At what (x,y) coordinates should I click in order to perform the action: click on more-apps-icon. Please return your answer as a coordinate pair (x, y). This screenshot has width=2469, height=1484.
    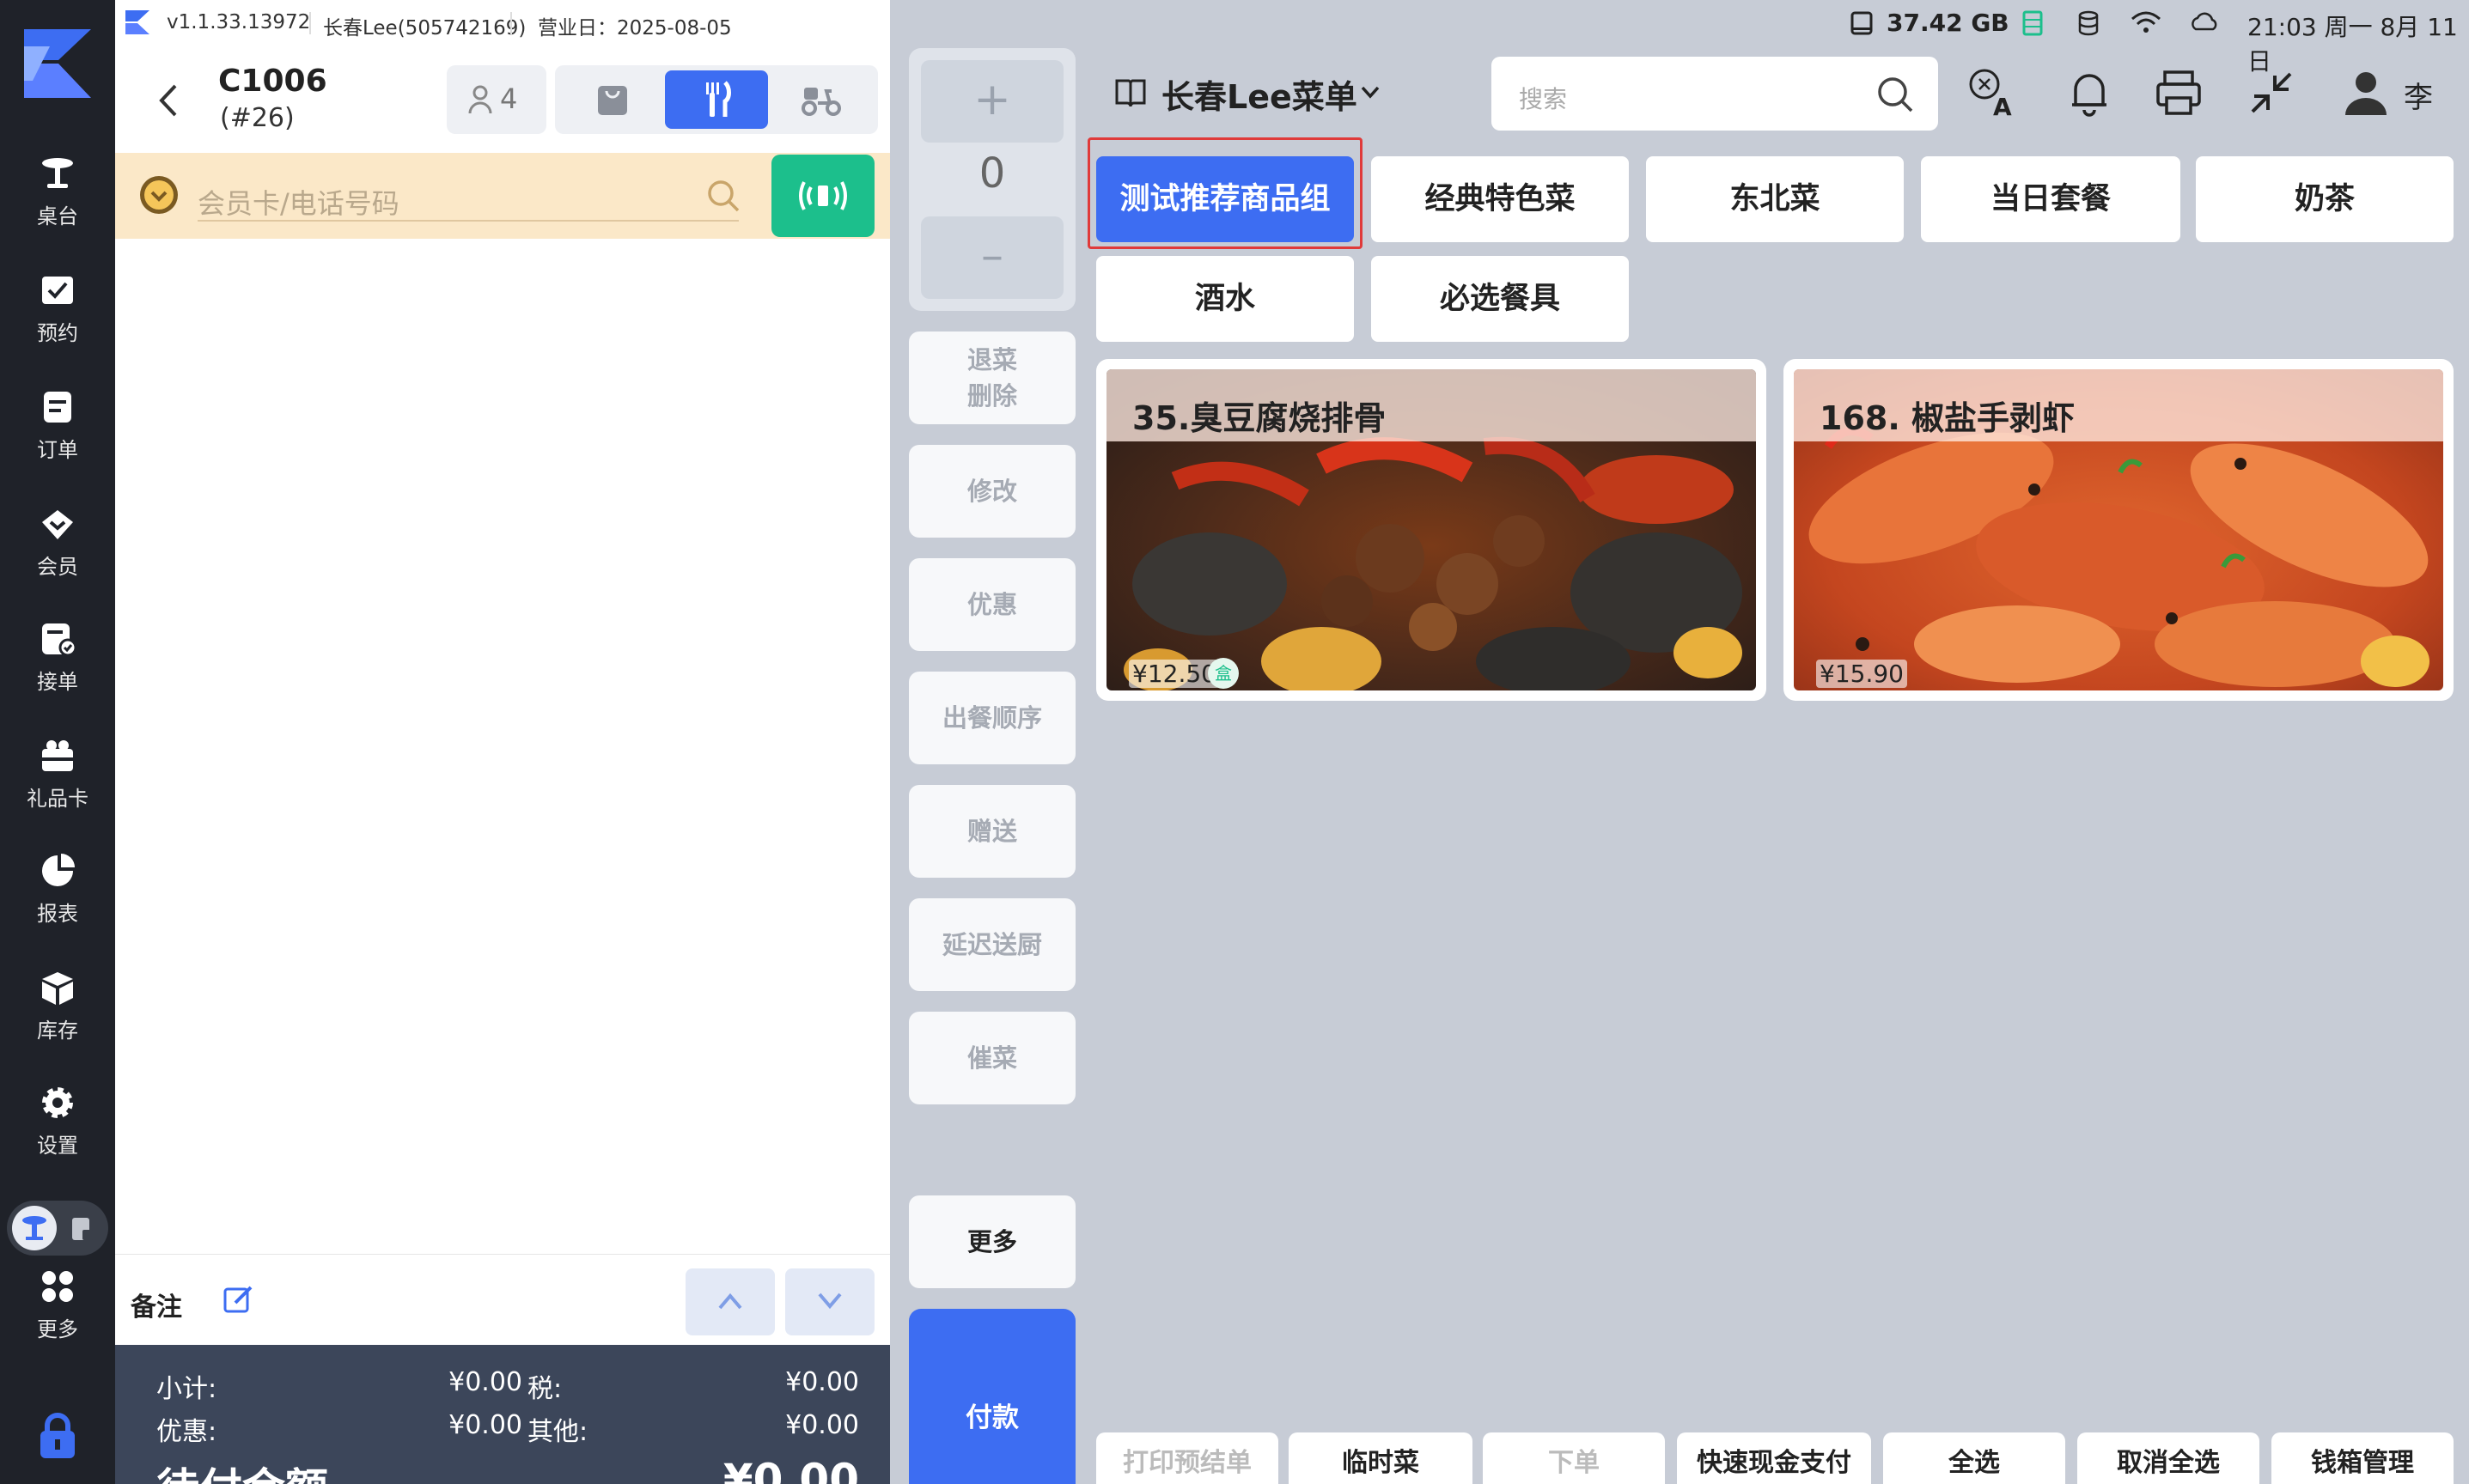
    Looking at the image, I should click on (57, 1287).